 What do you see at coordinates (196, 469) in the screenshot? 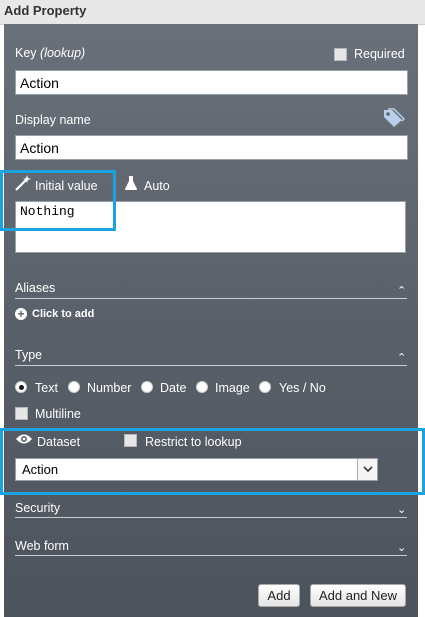
I see `dataset-select: Action` at bounding box center [196, 469].